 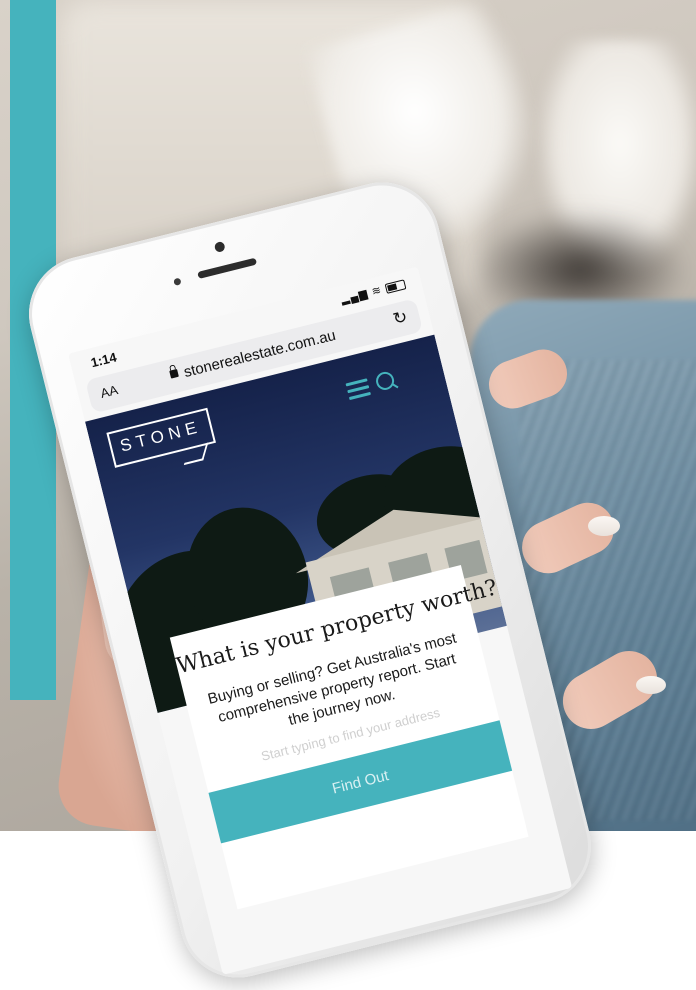 What do you see at coordinates (109, 391) in the screenshot?
I see `text-size-button: AA` at bounding box center [109, 391].